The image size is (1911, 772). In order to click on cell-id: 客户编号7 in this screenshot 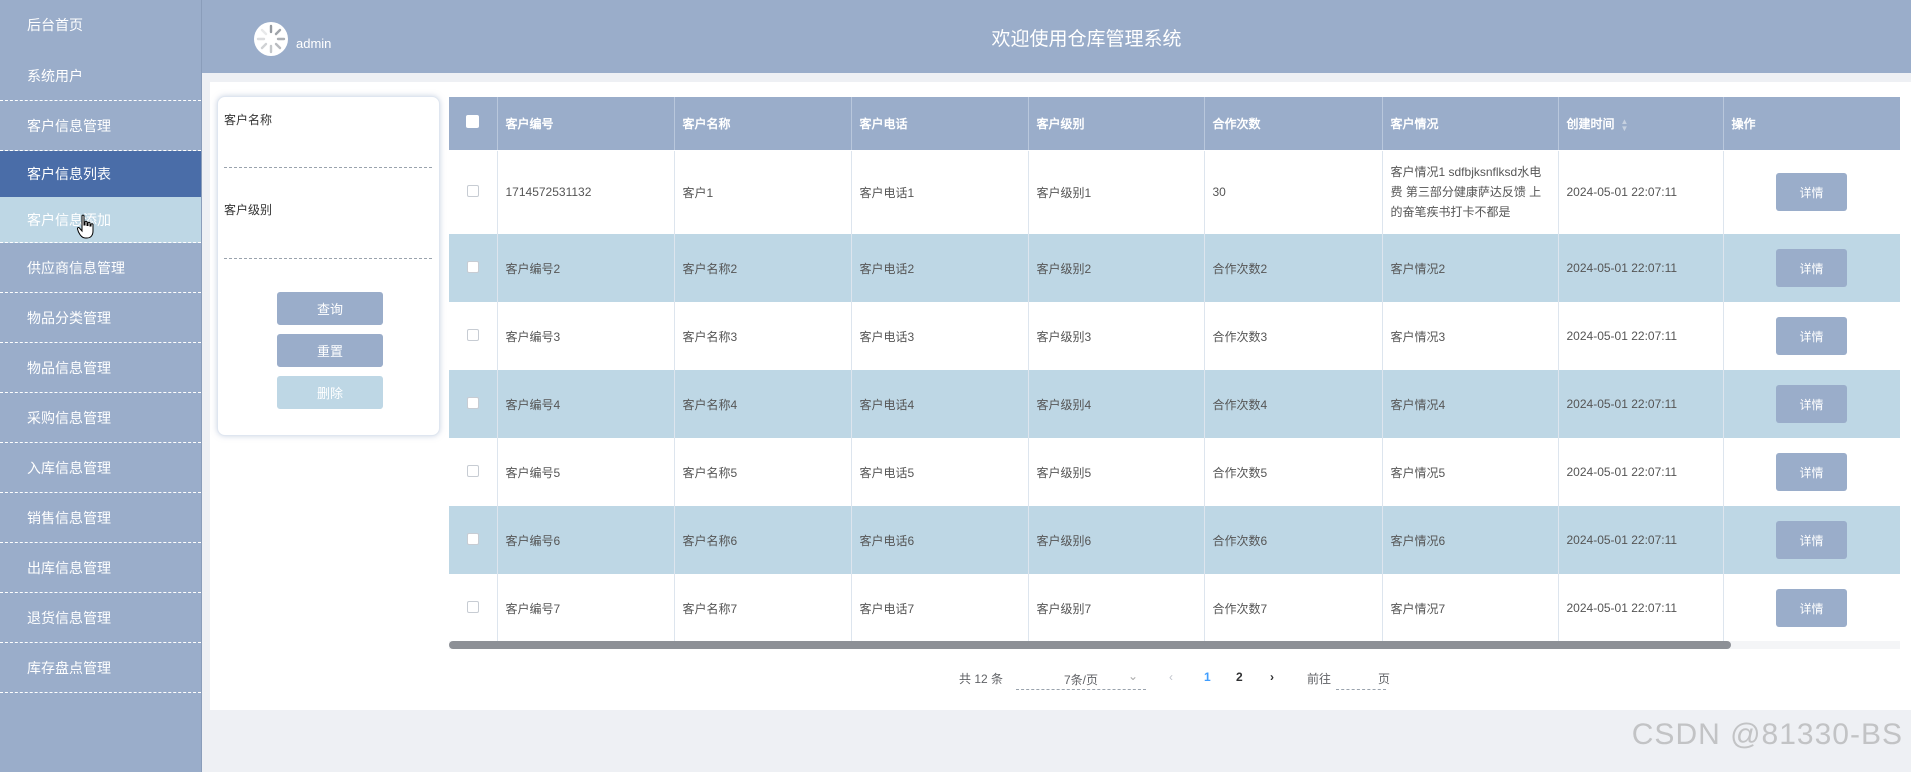, I will do `click(586, 608)`.